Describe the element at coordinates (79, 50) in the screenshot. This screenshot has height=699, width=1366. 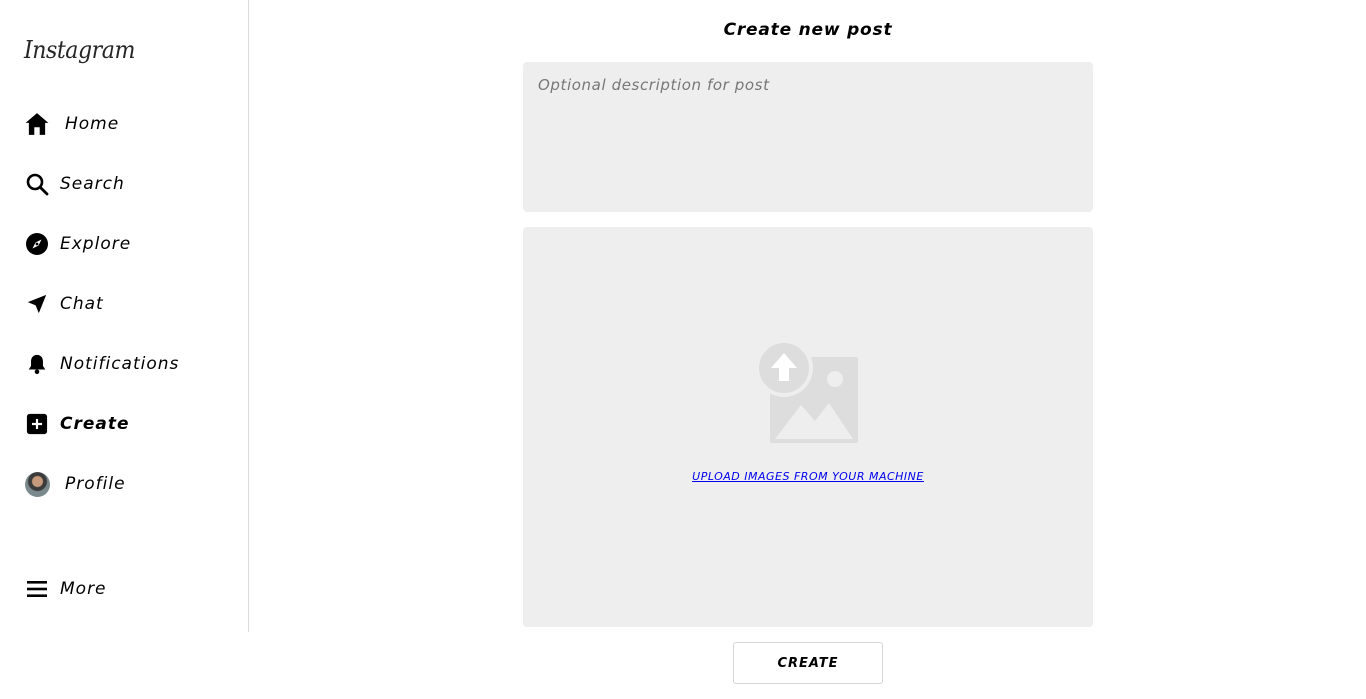
I see `instagram-logo: Instagram` at that location.